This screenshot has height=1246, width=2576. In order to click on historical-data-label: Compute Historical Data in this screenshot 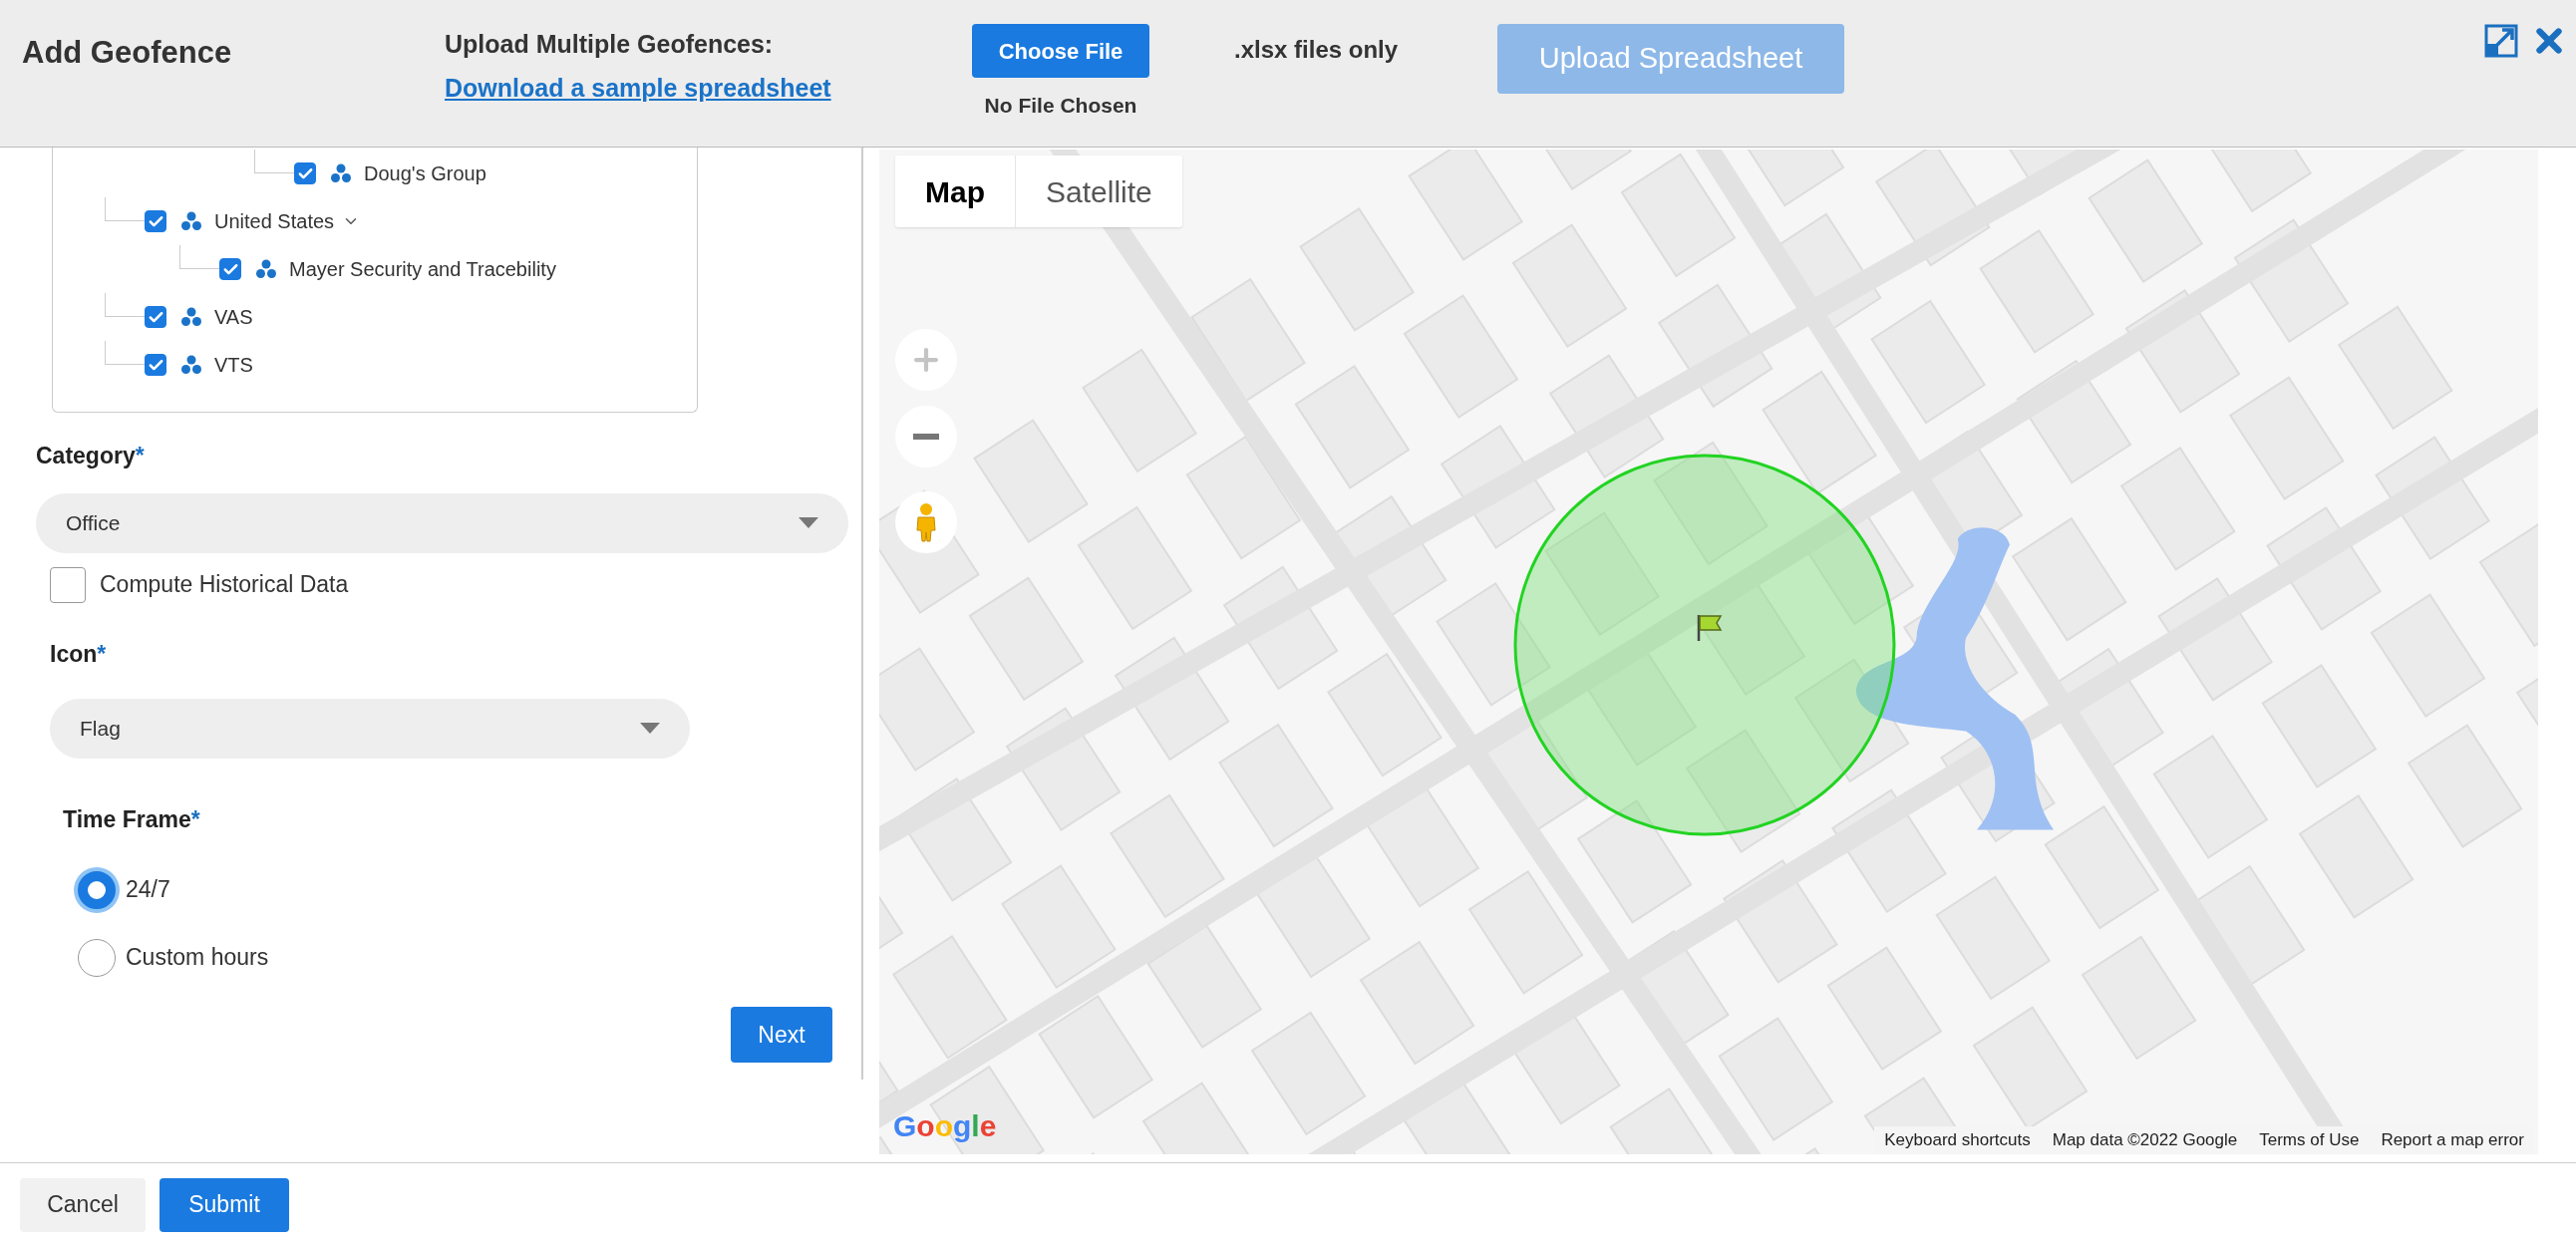, I will do `click(224, 584)`.